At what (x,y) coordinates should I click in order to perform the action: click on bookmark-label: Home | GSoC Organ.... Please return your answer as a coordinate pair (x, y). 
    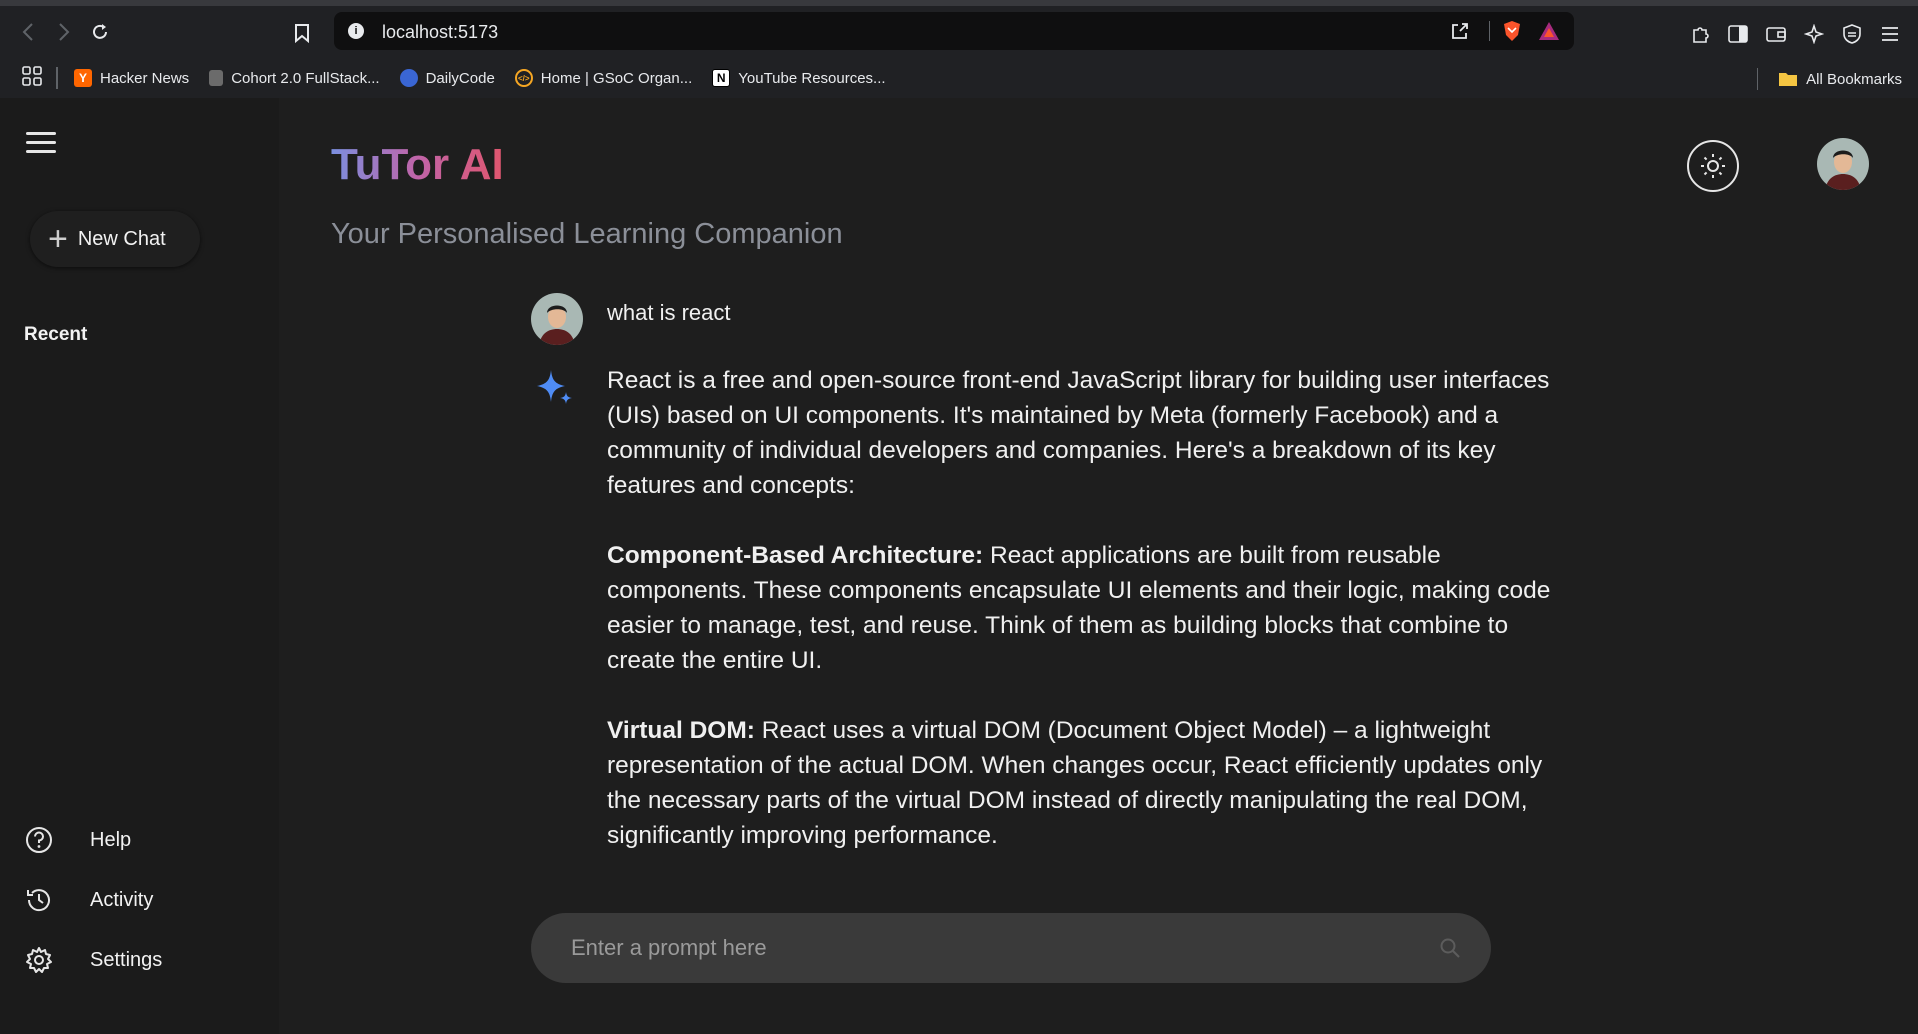
    Looking at the image, I should click on (616, 78).